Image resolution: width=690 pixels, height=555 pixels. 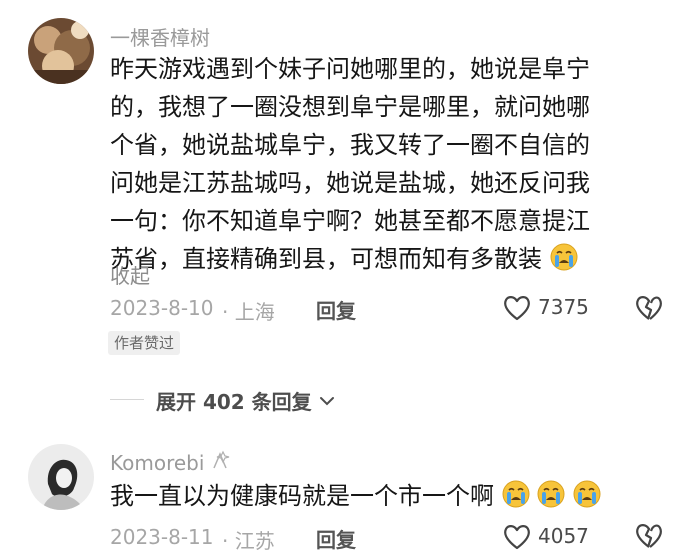 What do you see at coordinates (248, 312) in the screenshot?
I see `comment-location: · 上海` at bounding box center [248, 312].